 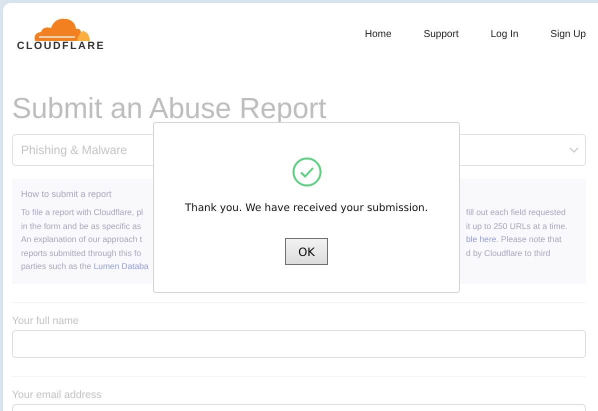 What do you see at coordinates (574, 150) in the screenshot?
I see `chevron-down-icon` at bounding box center [574, 150].